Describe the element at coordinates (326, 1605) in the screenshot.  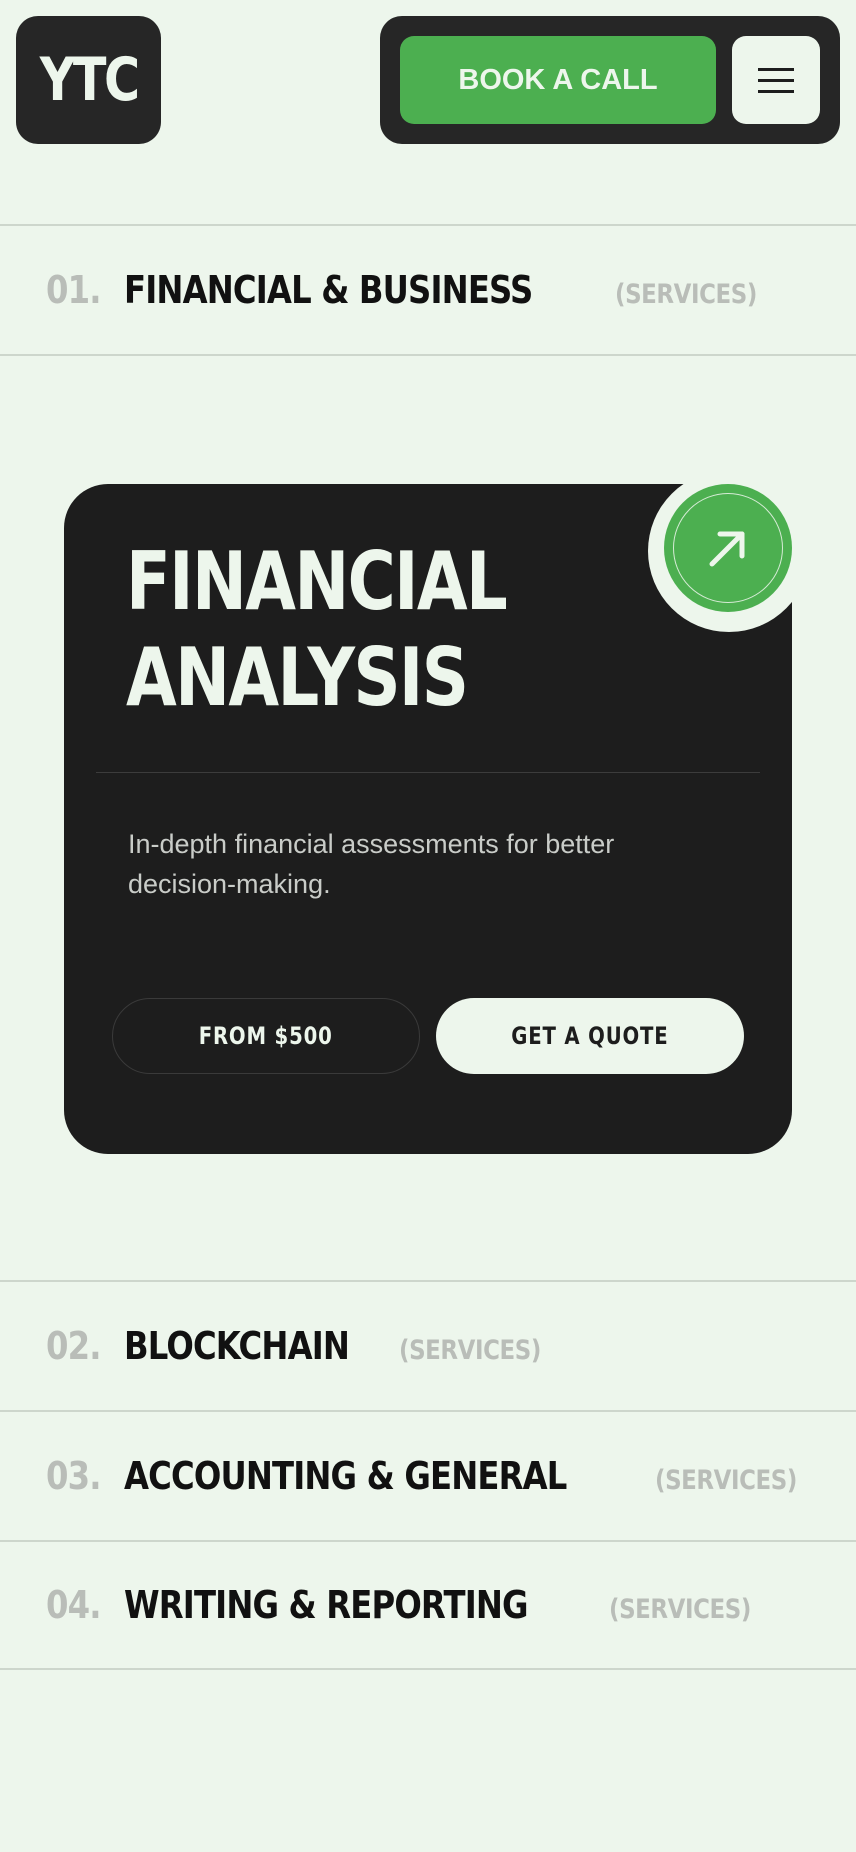
I see `service-title: WRITING & REPORTING` at that location.